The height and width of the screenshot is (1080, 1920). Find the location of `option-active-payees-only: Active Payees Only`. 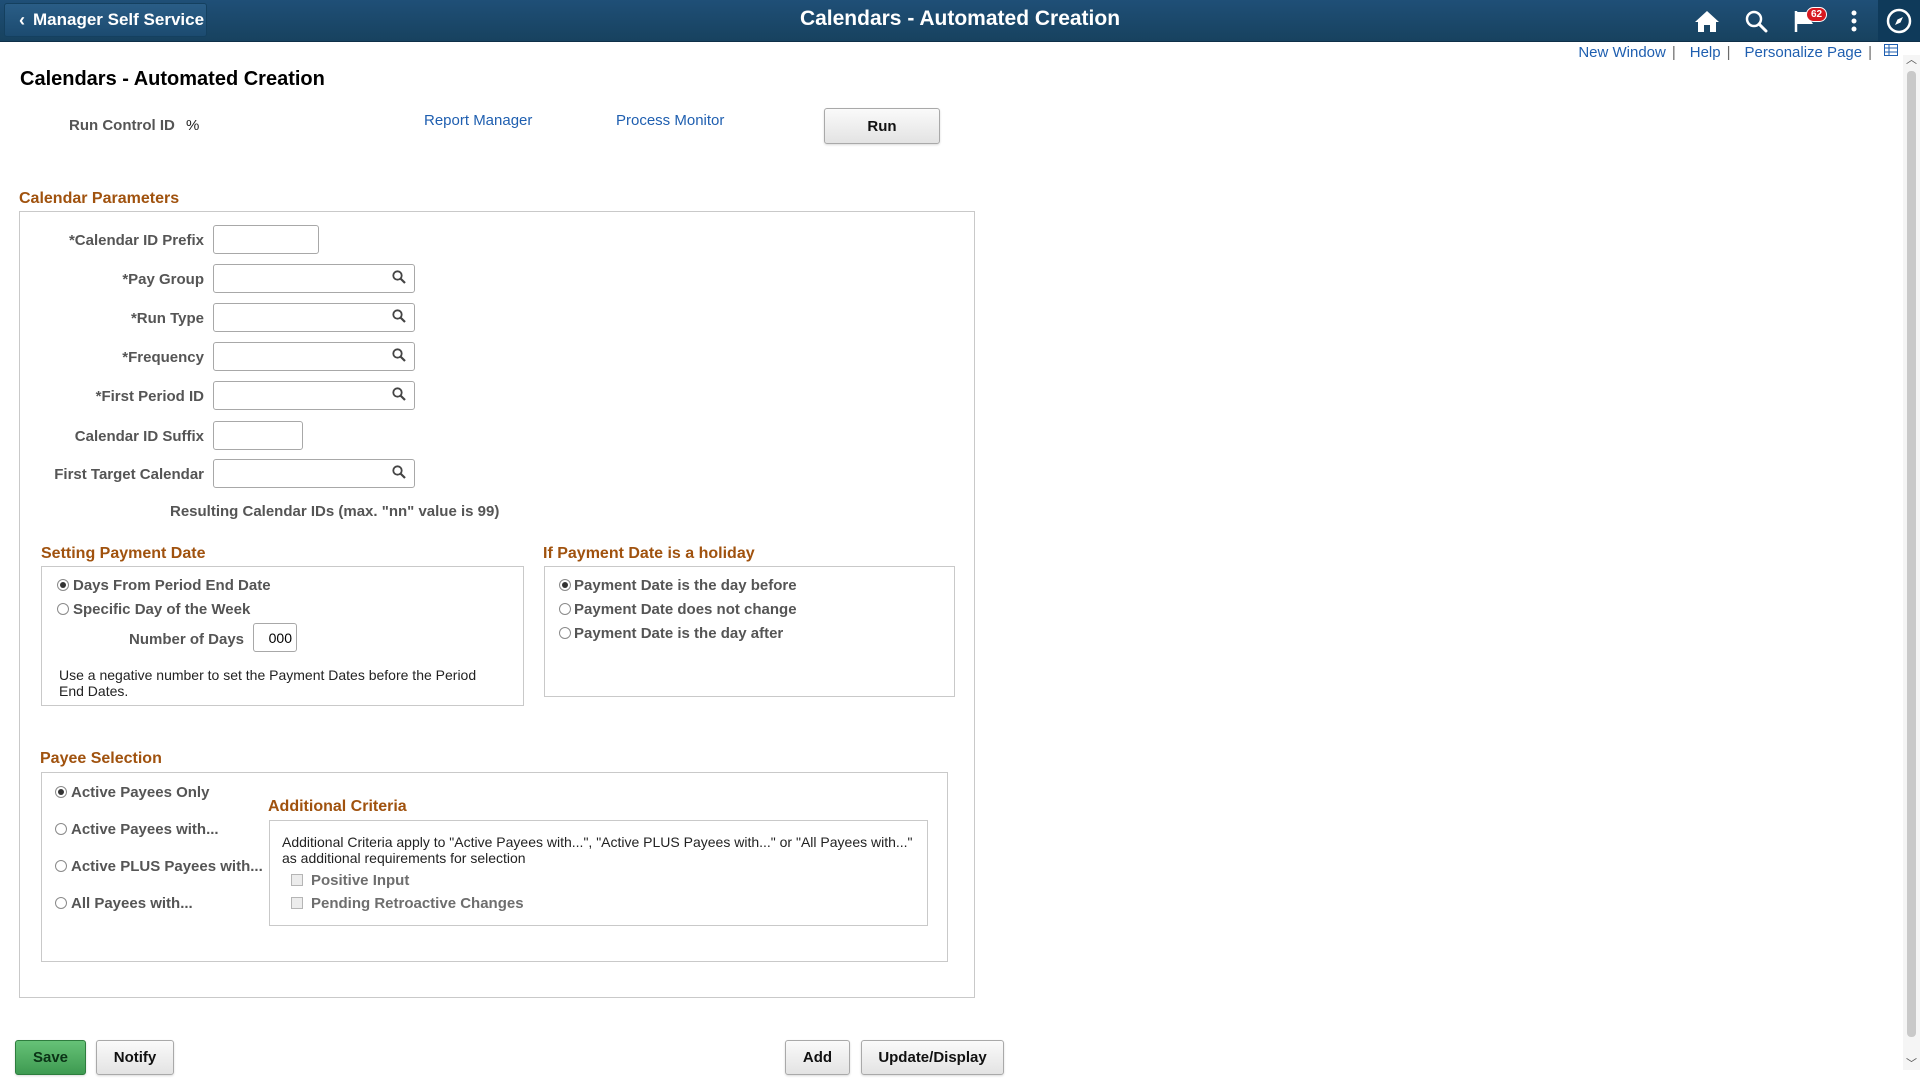

option-active-payees-only: Active Payees Only is located at coordinates (140, 792).